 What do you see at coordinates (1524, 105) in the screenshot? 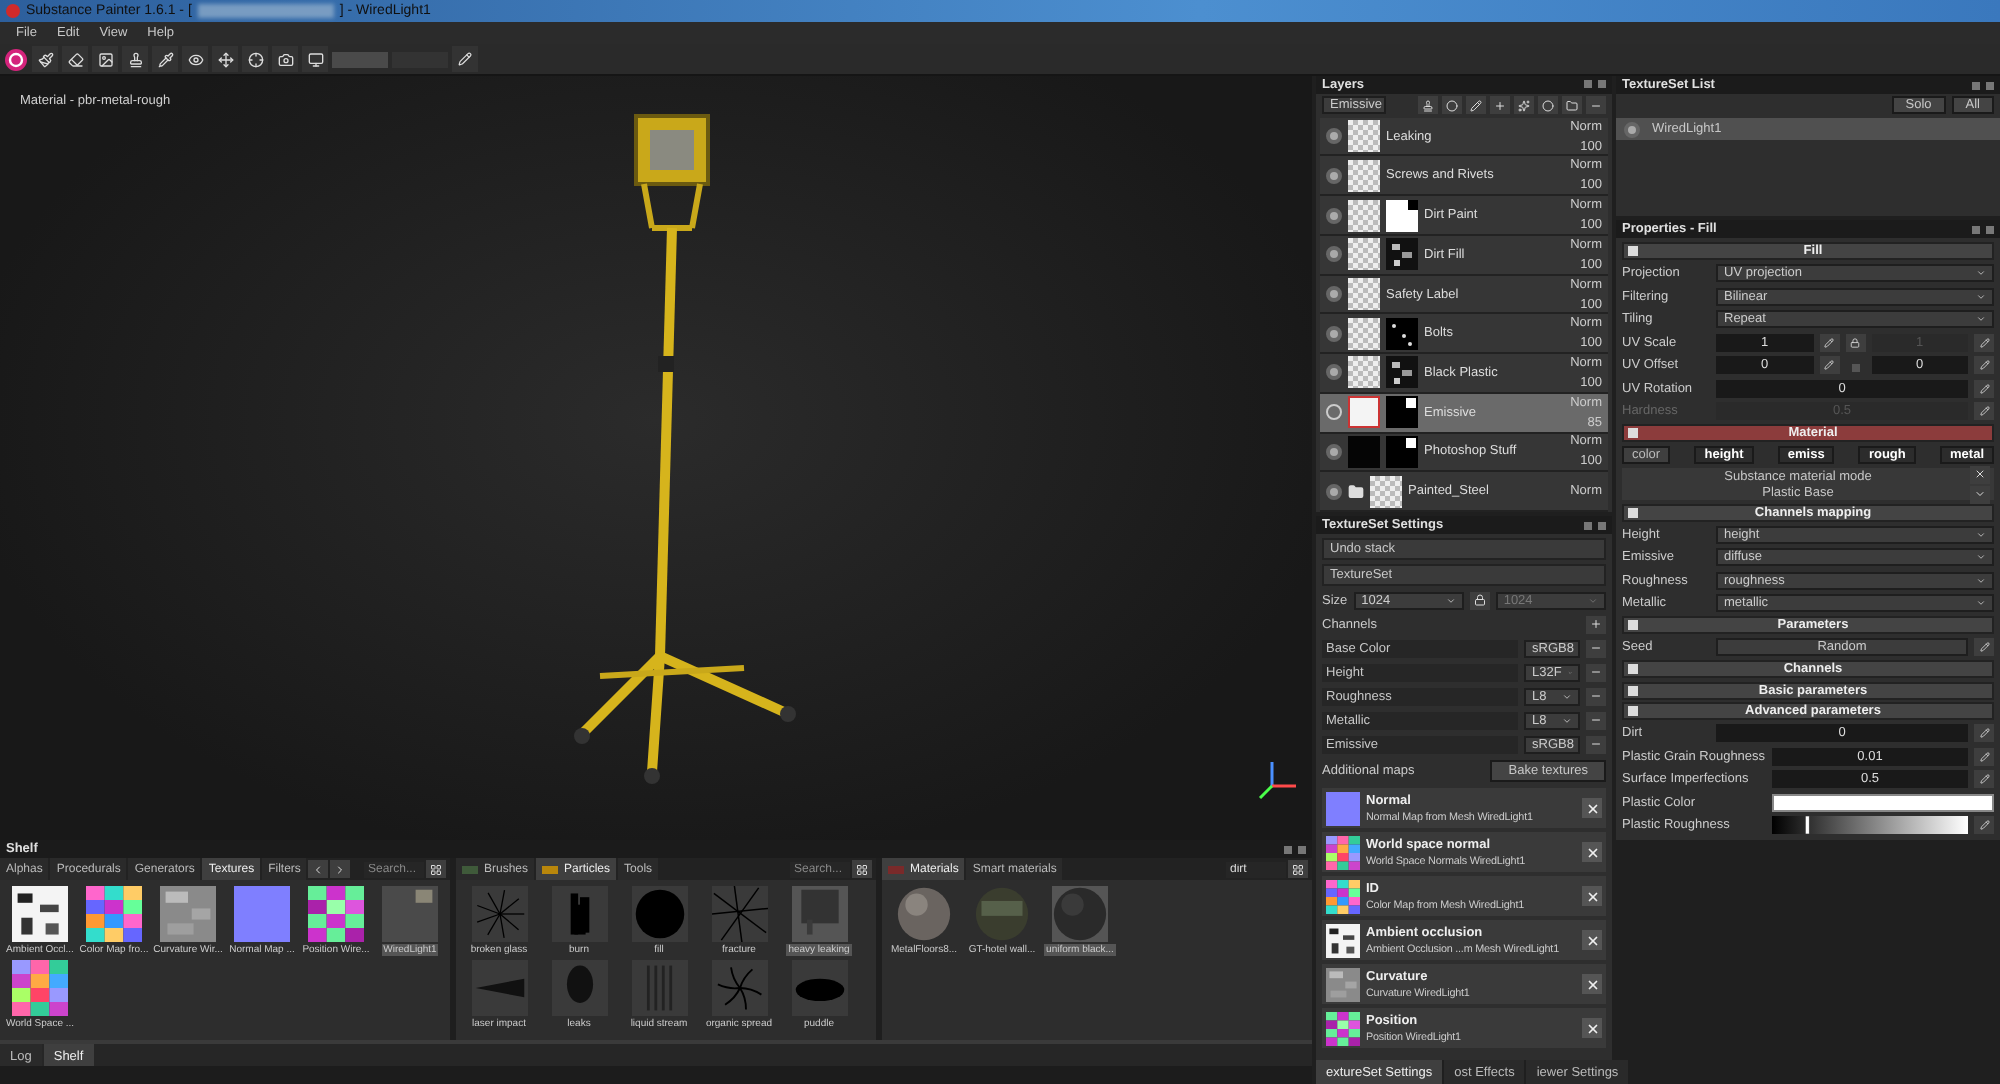
I see `effect-button` at bounding box center [1524, 105].